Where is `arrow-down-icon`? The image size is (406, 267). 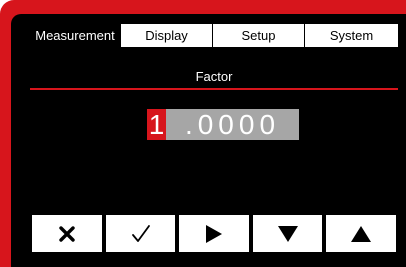
arrow-down-icon is located at coordinates (287, 233).